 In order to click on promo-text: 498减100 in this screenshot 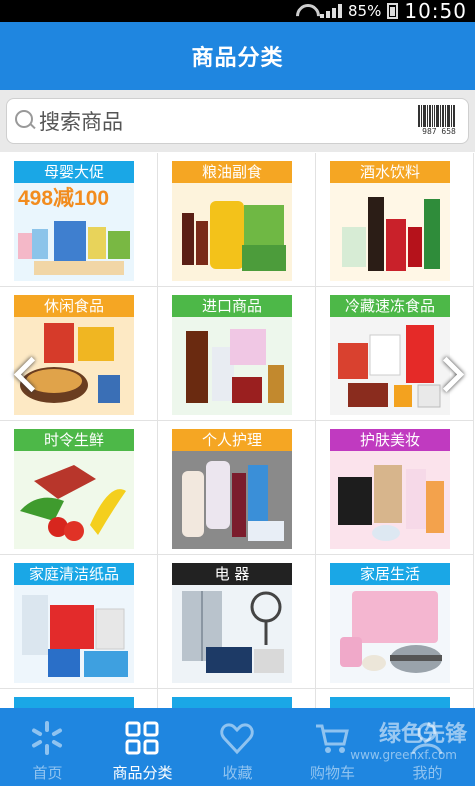, I will do `click(63, 198)`.